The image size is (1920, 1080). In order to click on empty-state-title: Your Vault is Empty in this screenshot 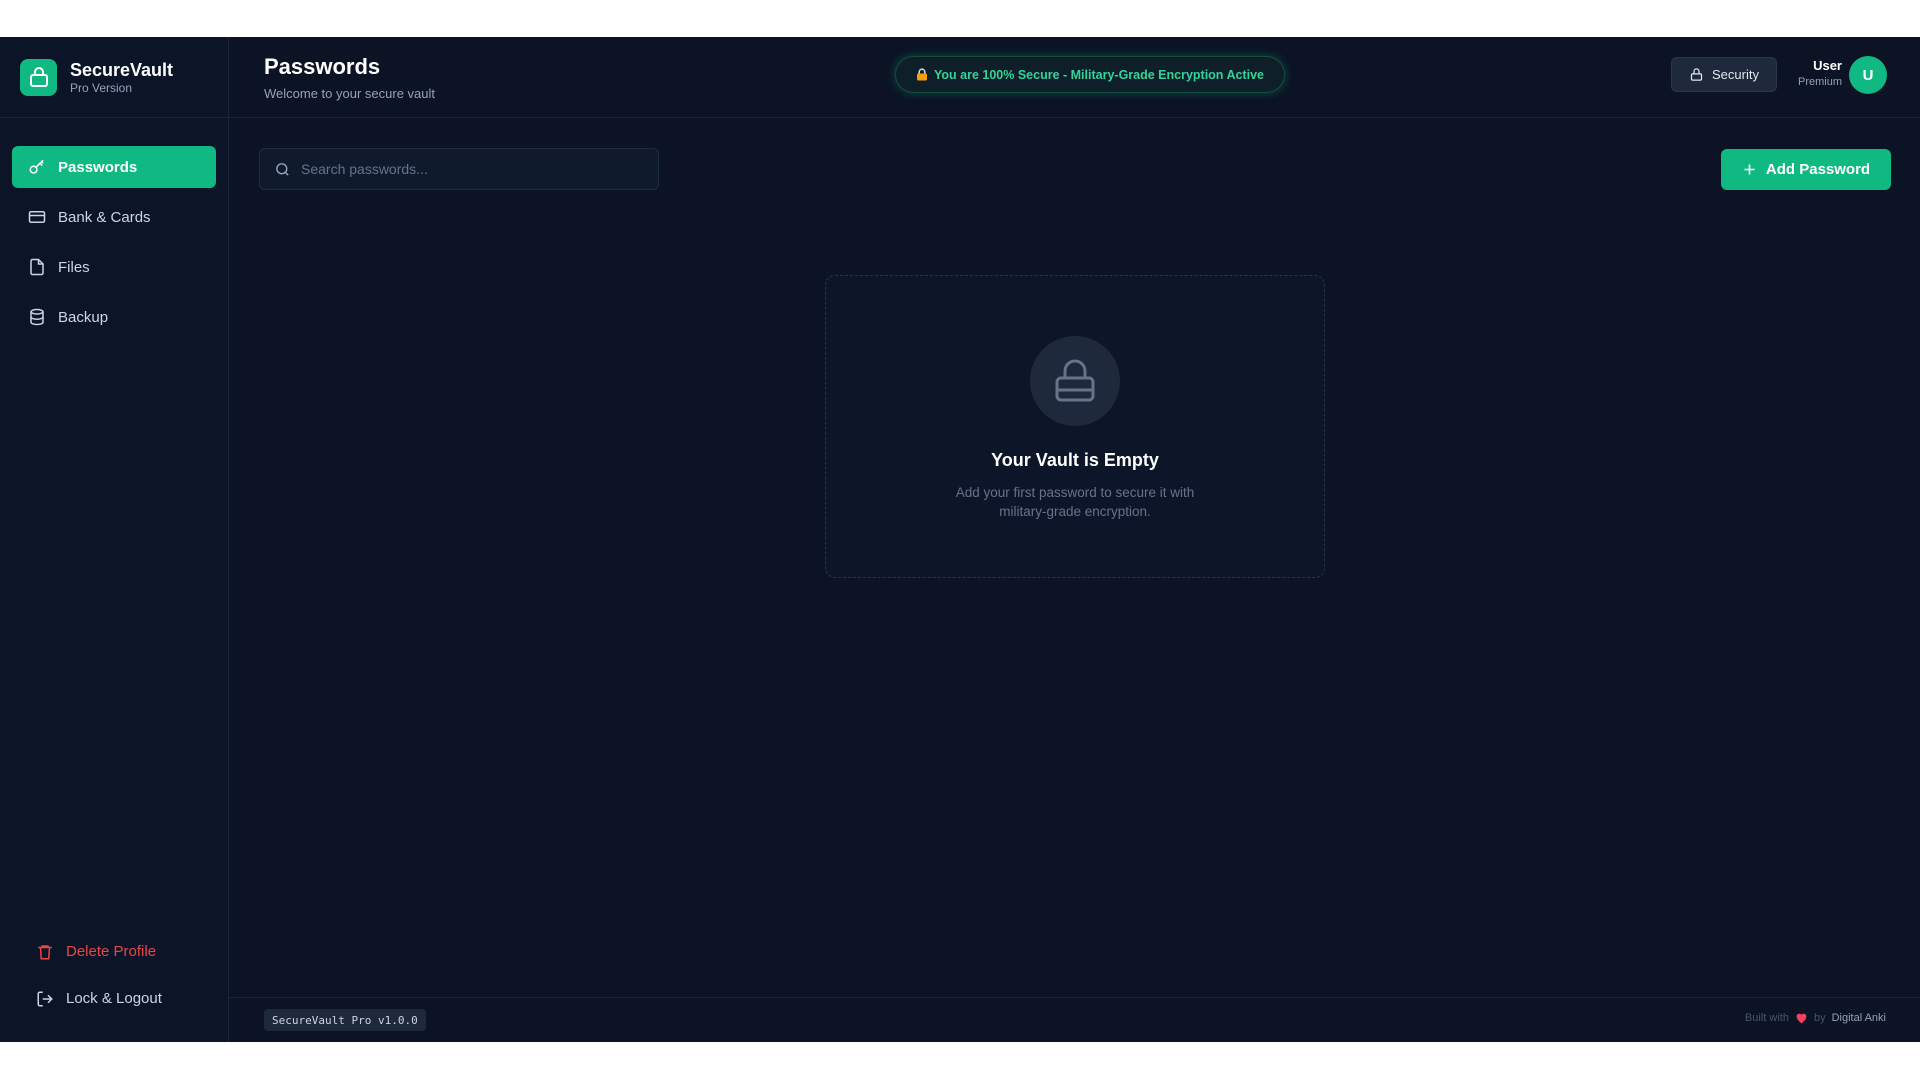, I will do `click(1075, 460)`.